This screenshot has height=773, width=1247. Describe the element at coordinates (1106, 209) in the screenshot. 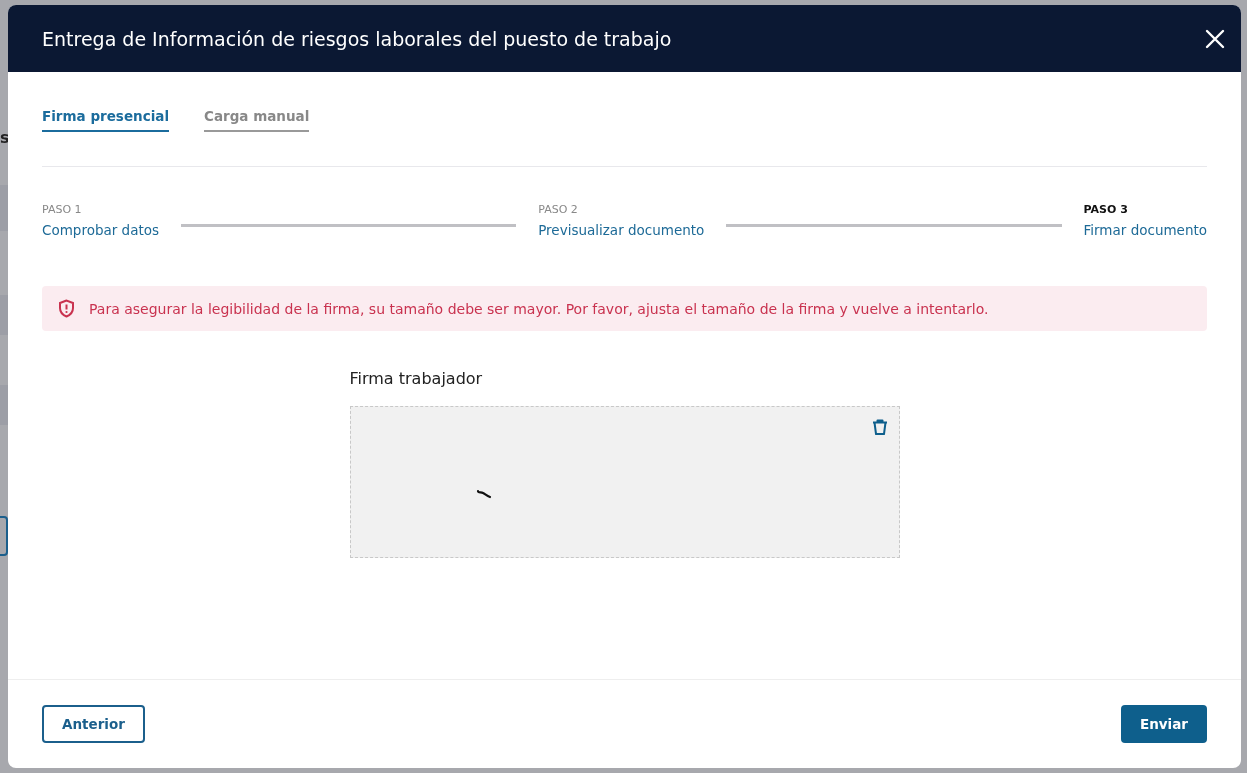

I see `step-label: PASO 3` at that location.